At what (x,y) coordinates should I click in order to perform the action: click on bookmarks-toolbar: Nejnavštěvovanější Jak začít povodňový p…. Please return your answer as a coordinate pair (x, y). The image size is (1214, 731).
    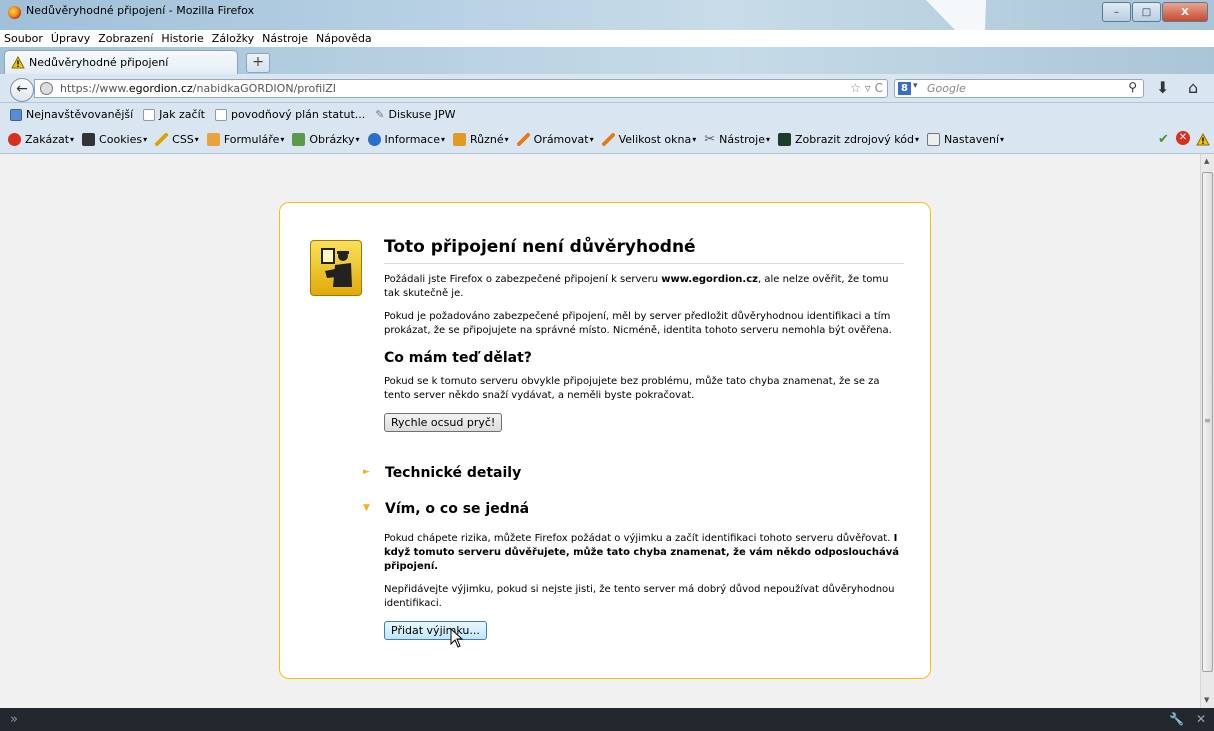
    Looking at the image, I should click on (607, 114).